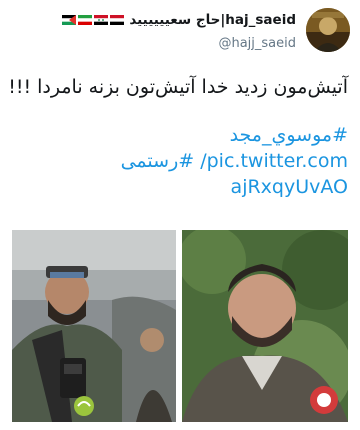  What do you see at coordinates (257, 43) in the screenshot?
I see `user-handle: @hajj_saeid` at bounding box center [257, 43].